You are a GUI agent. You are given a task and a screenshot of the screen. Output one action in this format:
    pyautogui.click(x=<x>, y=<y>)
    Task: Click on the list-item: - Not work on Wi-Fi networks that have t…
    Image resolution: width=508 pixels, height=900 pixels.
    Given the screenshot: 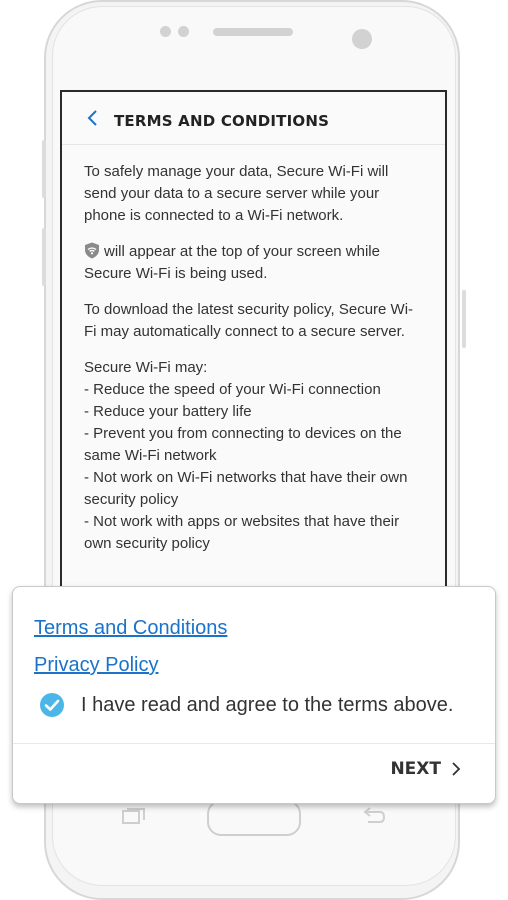 What is the action you would take?
    pyautogui.click(x=246, y=488)
    